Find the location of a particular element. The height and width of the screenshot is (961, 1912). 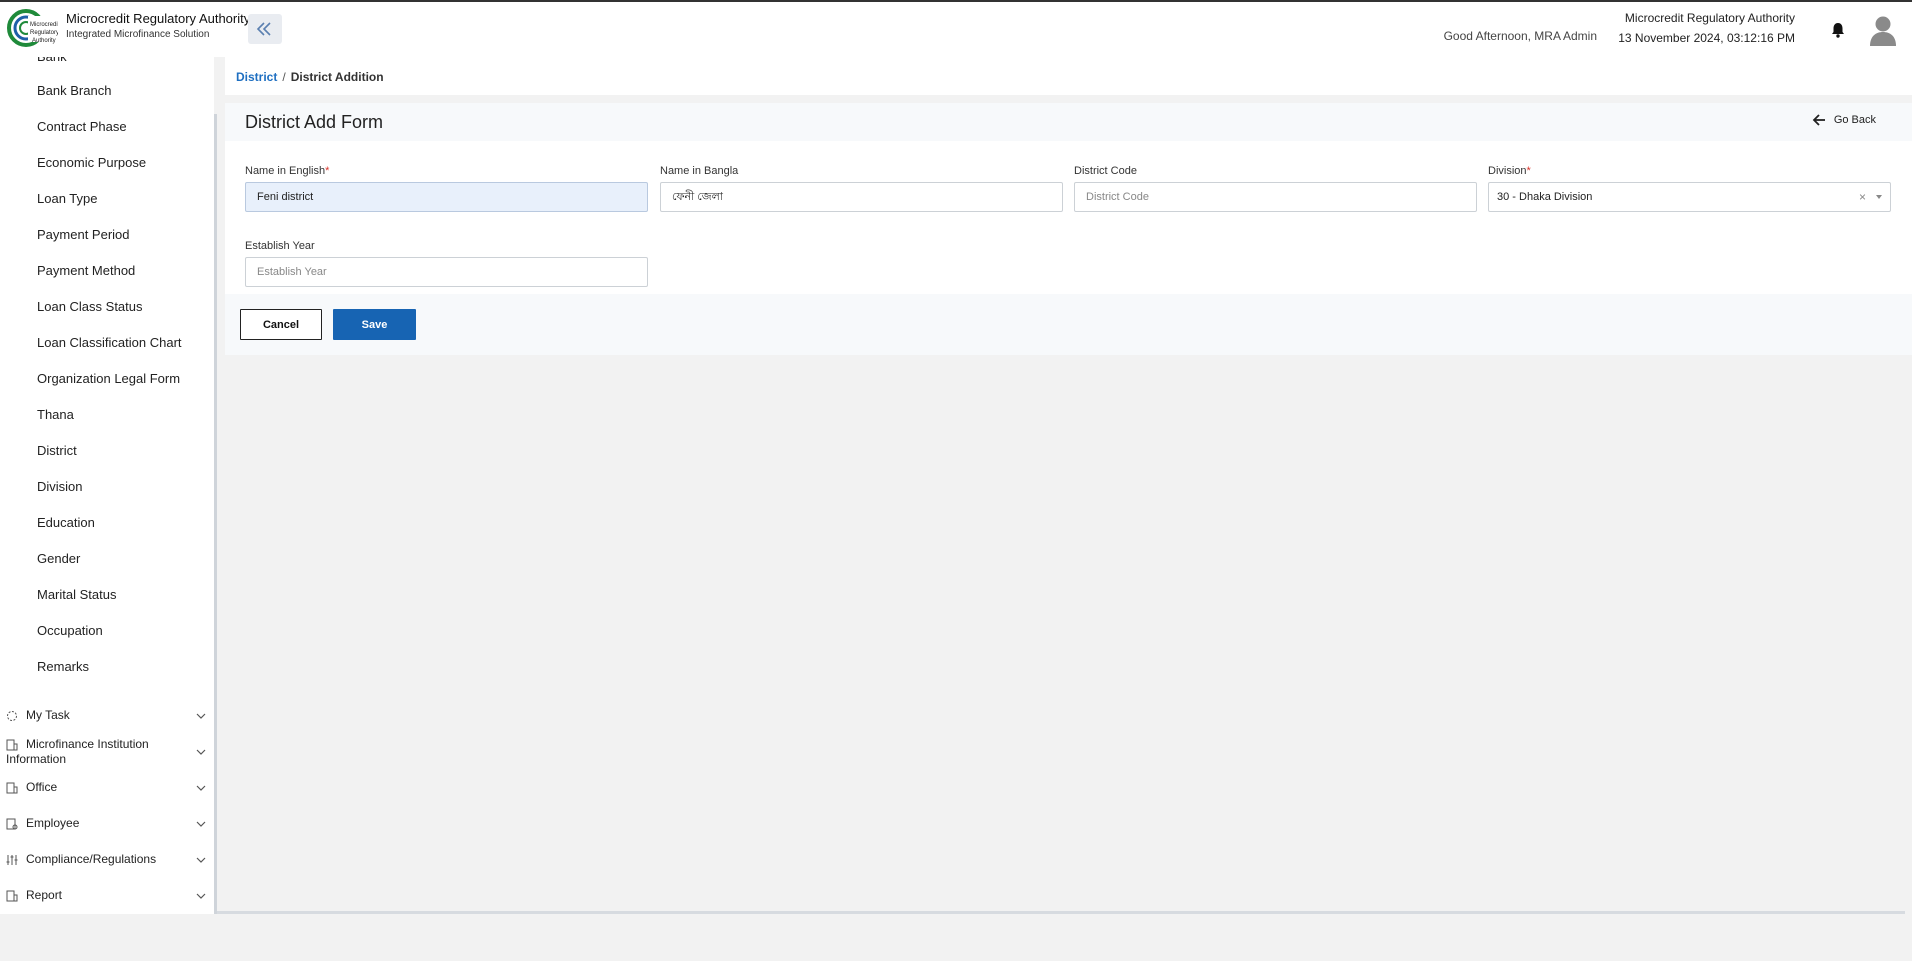

sidebar-item-bank-branch: Bank Branch is located at coordinates (74, 91).